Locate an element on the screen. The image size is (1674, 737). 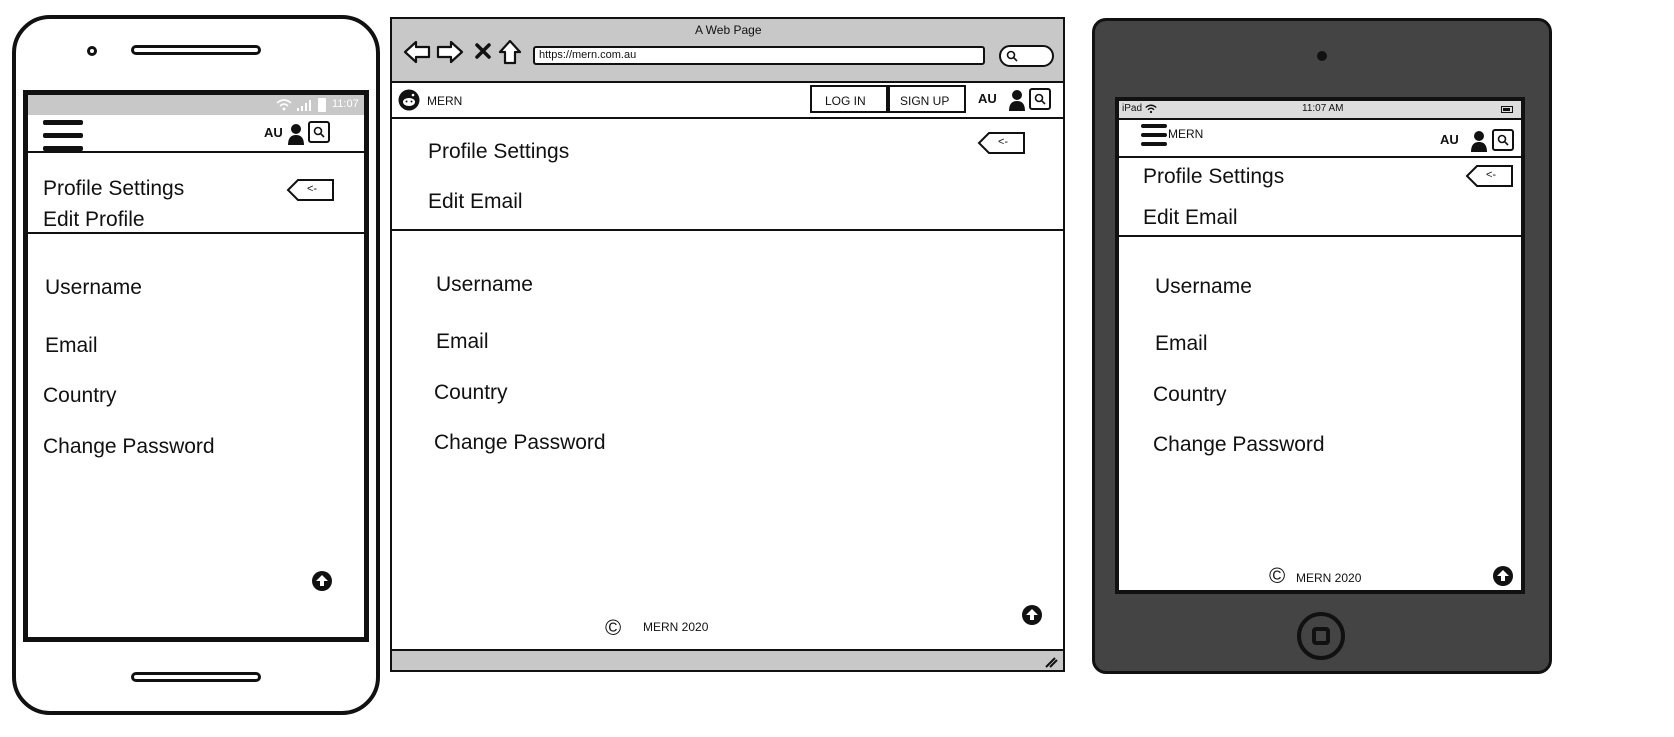
tablet-back-label: <- is located at coordinates (1491, 175).